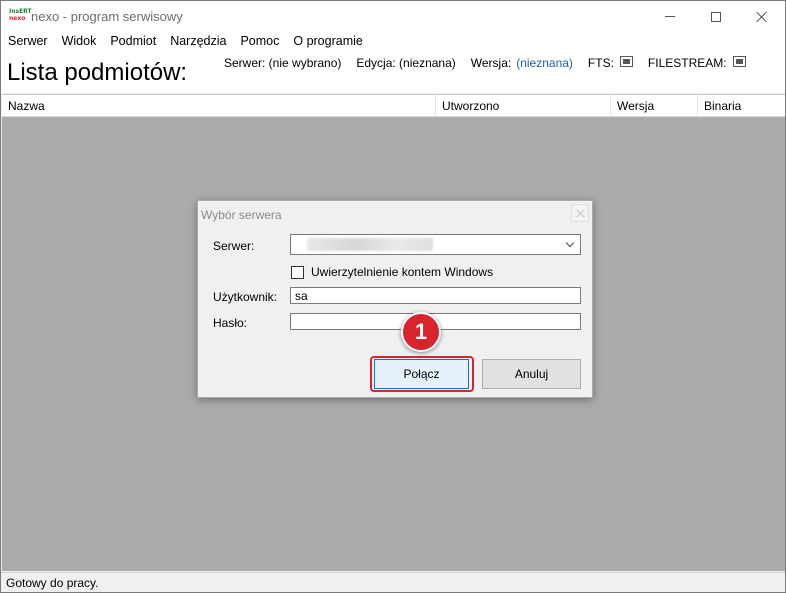 This screenshot has height=593, width=786. What do you see at coordinates (198, 41) in the screenshot?
I see `menu-narzedzia: Narzędzia` at bounding box center [198, 41].